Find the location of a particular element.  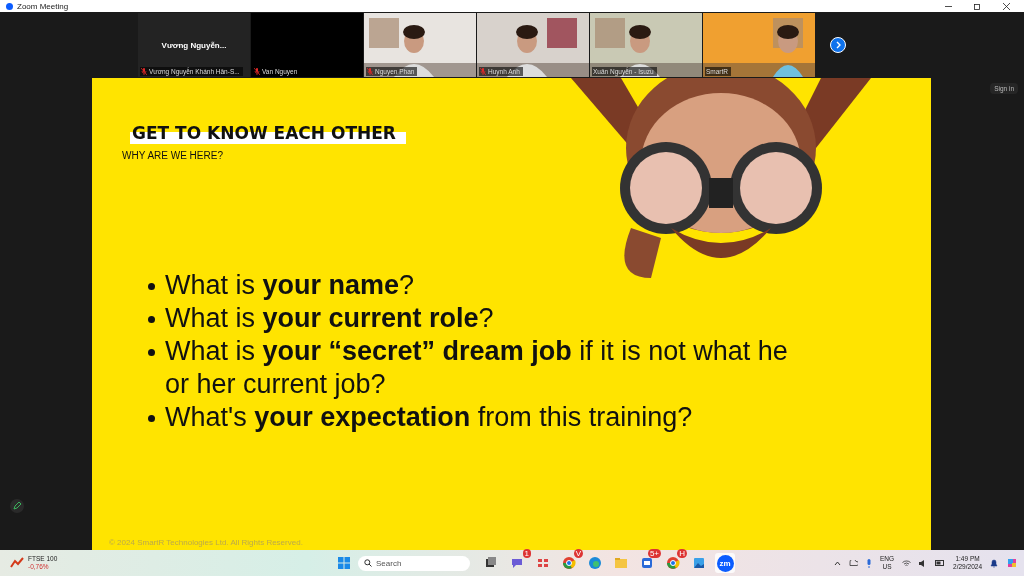

window-stack-icon is located at coordinates (491, 563).